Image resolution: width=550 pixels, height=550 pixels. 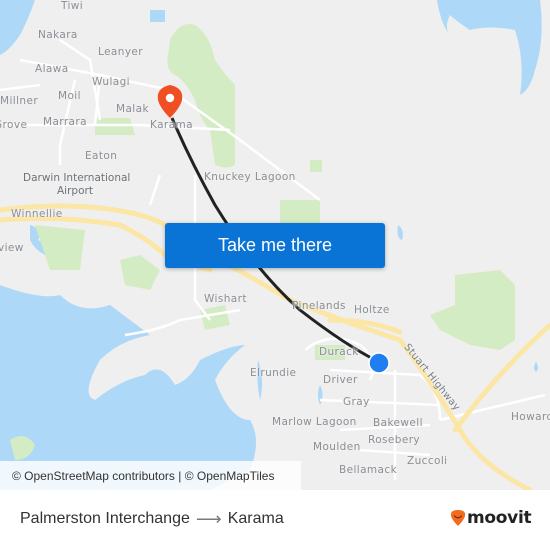 I want to click on place-label-eaton: Eaton, so click(x=101, y=156).